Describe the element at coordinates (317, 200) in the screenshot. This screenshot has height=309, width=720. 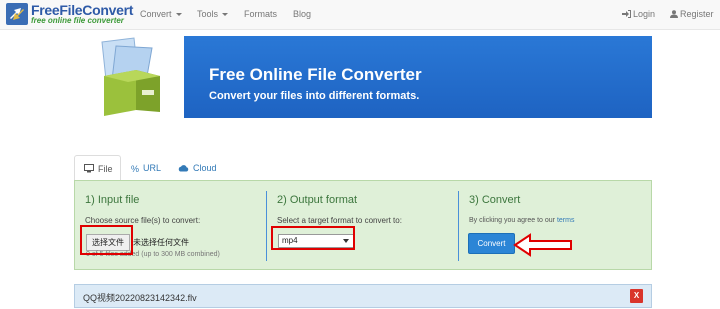
I see `output-format-title: 2) Output format` at that location.